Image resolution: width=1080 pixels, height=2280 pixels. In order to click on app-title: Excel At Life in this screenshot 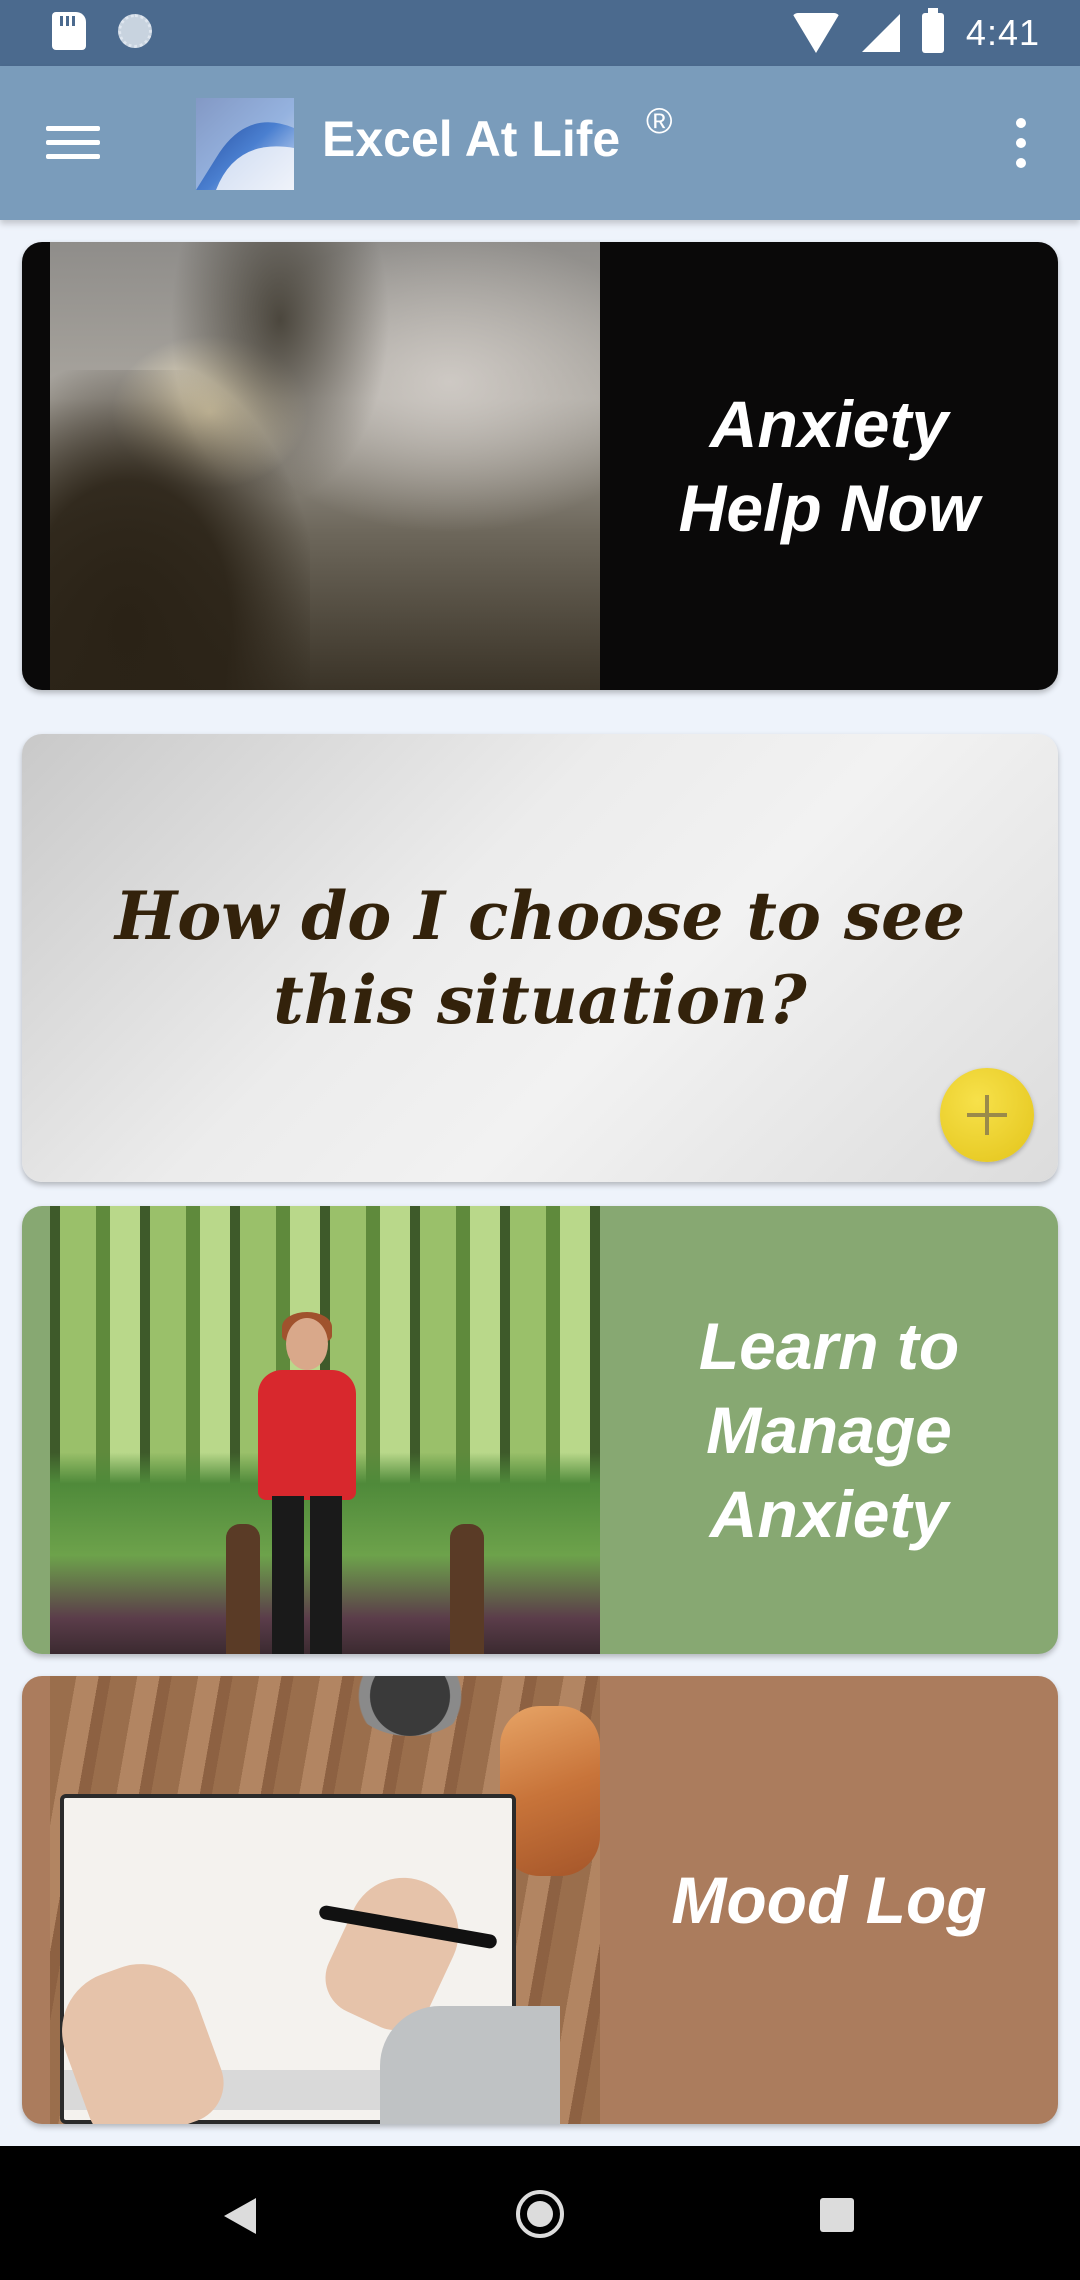, I will do `click(471, 139)`.